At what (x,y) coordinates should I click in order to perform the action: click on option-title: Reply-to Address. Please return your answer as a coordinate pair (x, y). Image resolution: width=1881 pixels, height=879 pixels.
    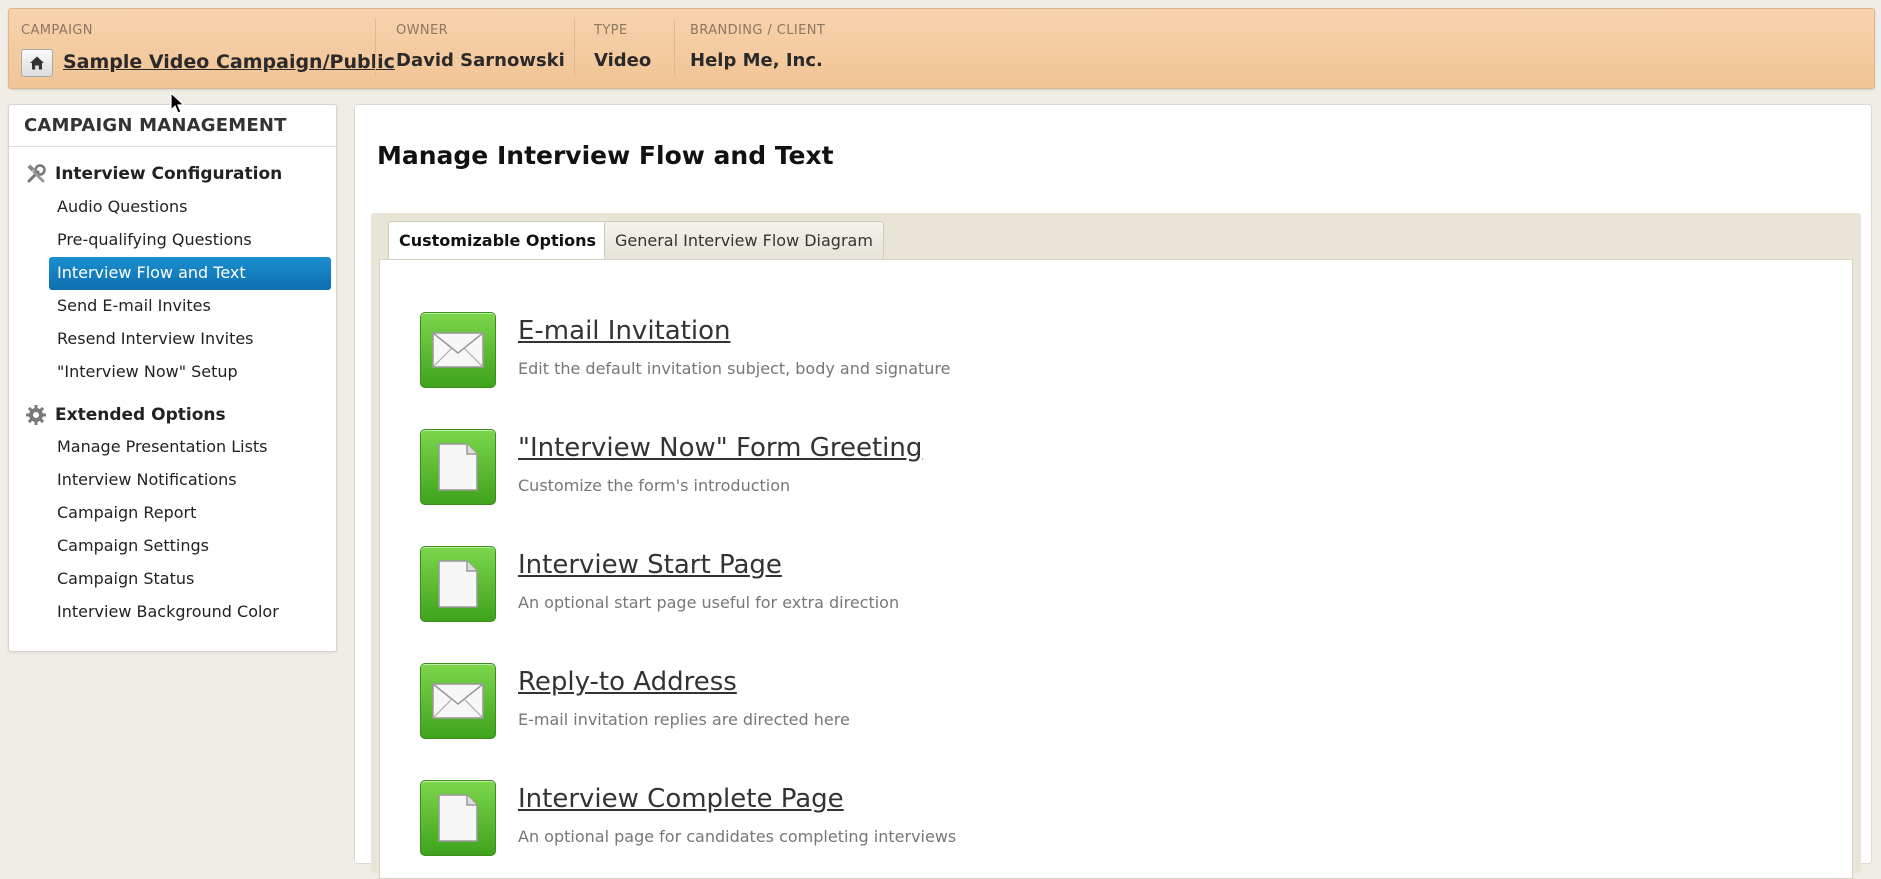
    Looking at the image, I should click on (627, 682).